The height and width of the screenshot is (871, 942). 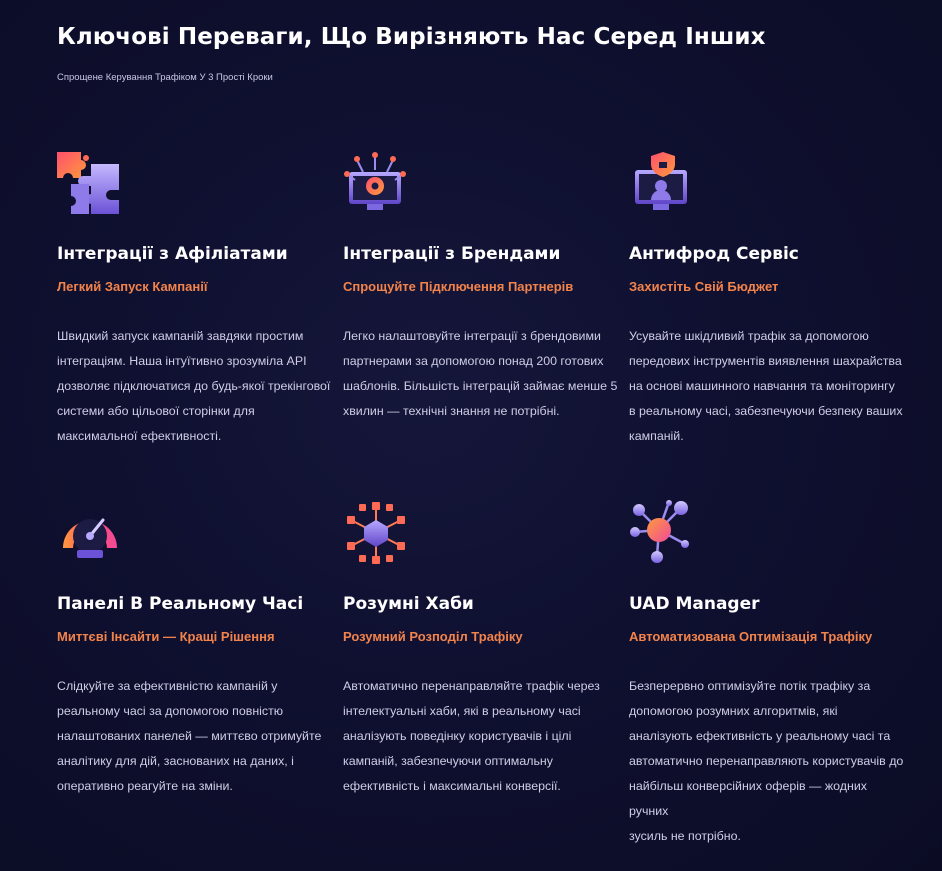 I want to click on feature-title: Інтеграції з Афіліатами, so click(x=172, y=254).